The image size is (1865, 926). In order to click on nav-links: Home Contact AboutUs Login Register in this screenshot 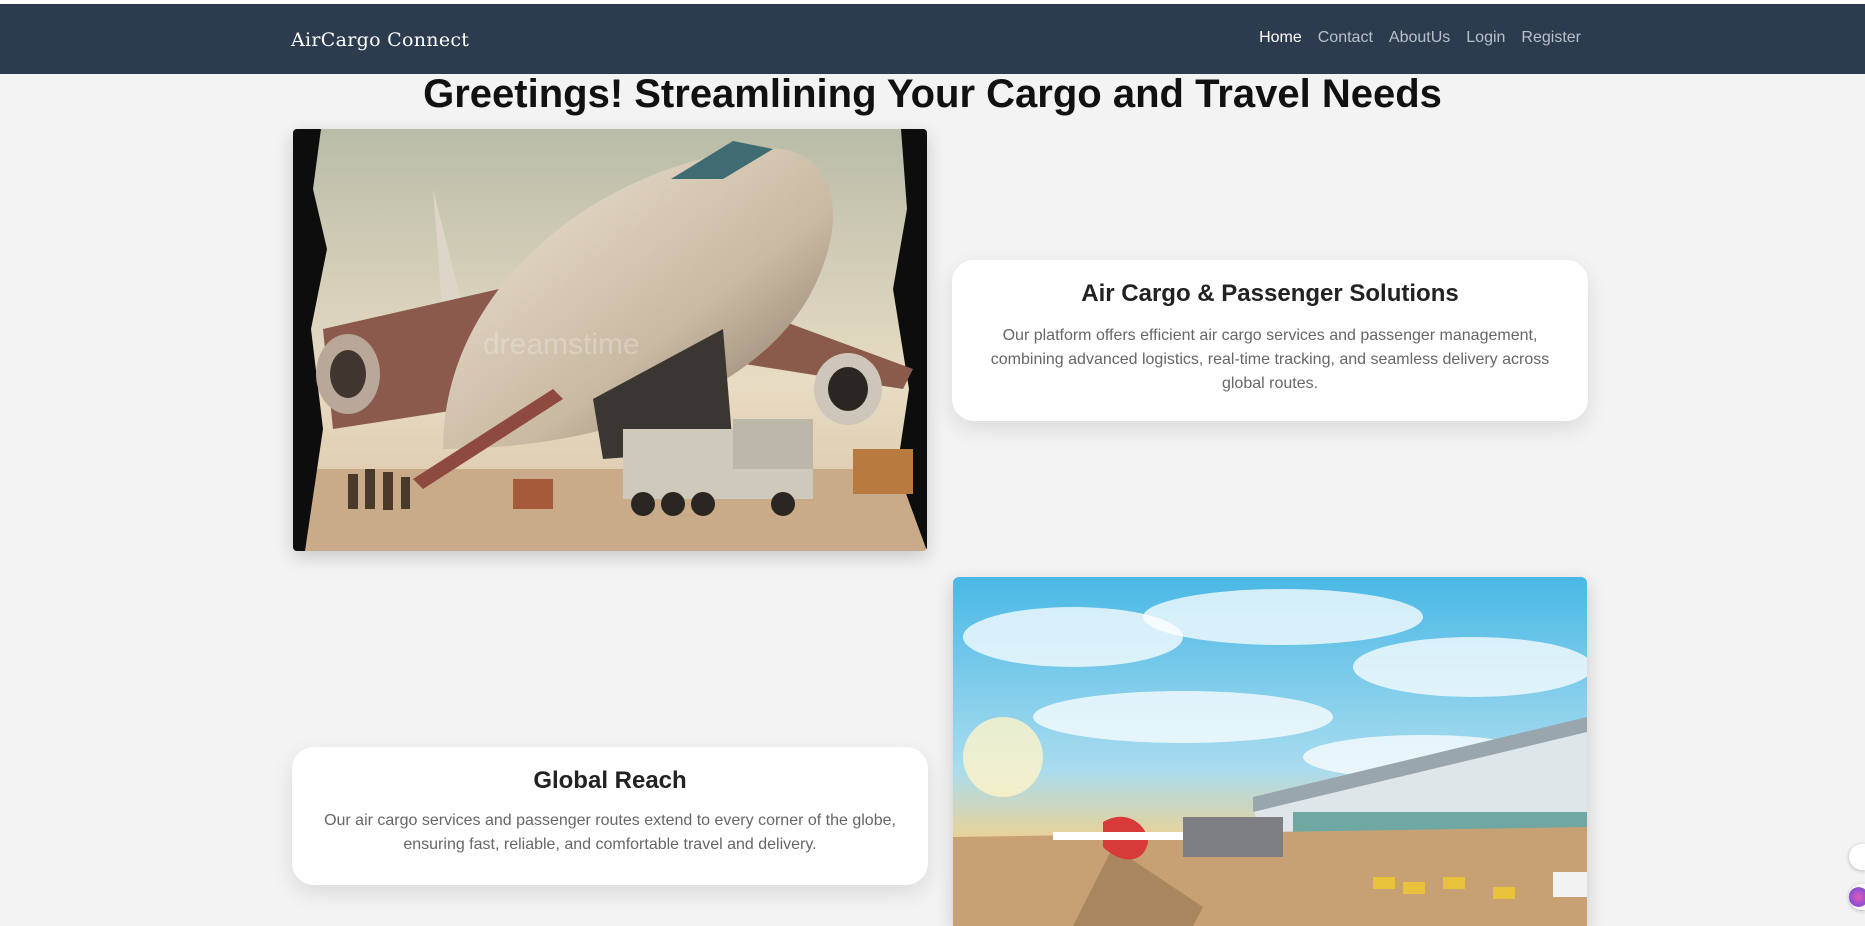, I will do `click(1420, 38)`.